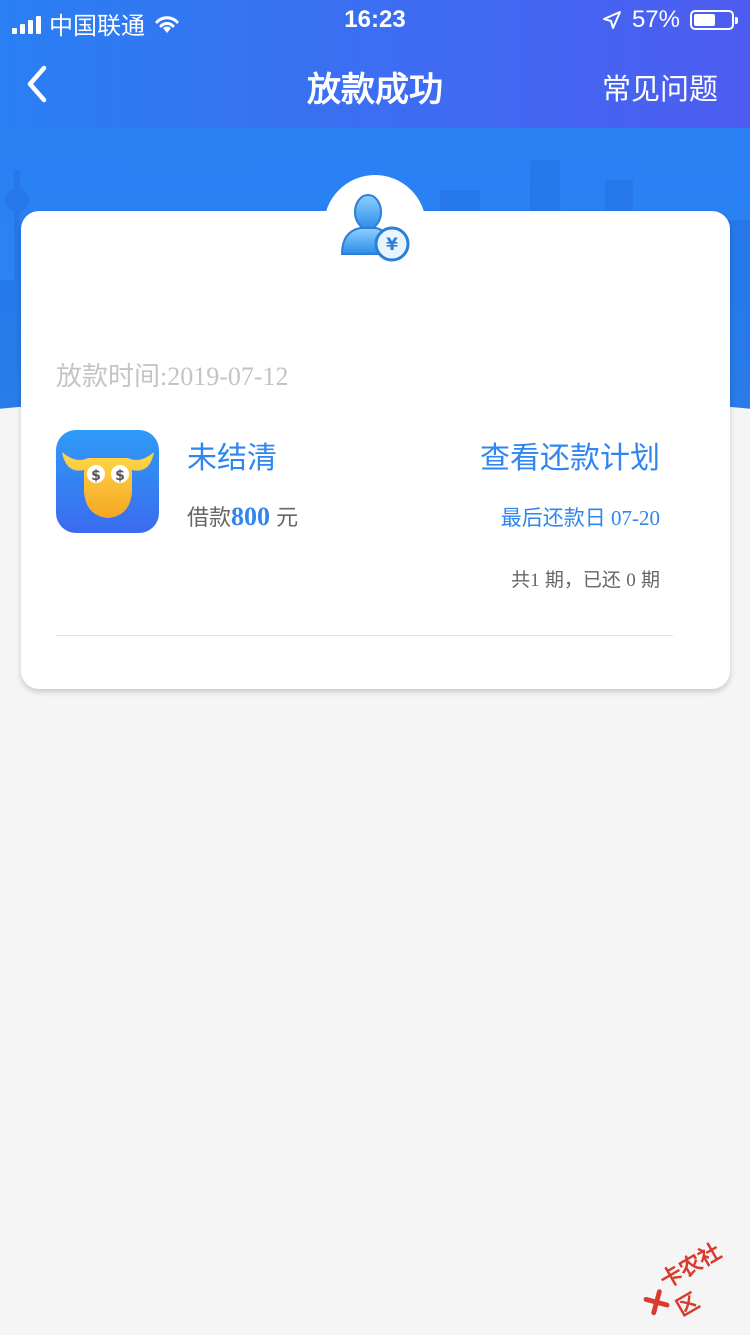 This screenshot has width=750, height=1335. Describe the element at coordinates (660, 87) in the screenshot. I see `faq-link: 常见问题` at that location.